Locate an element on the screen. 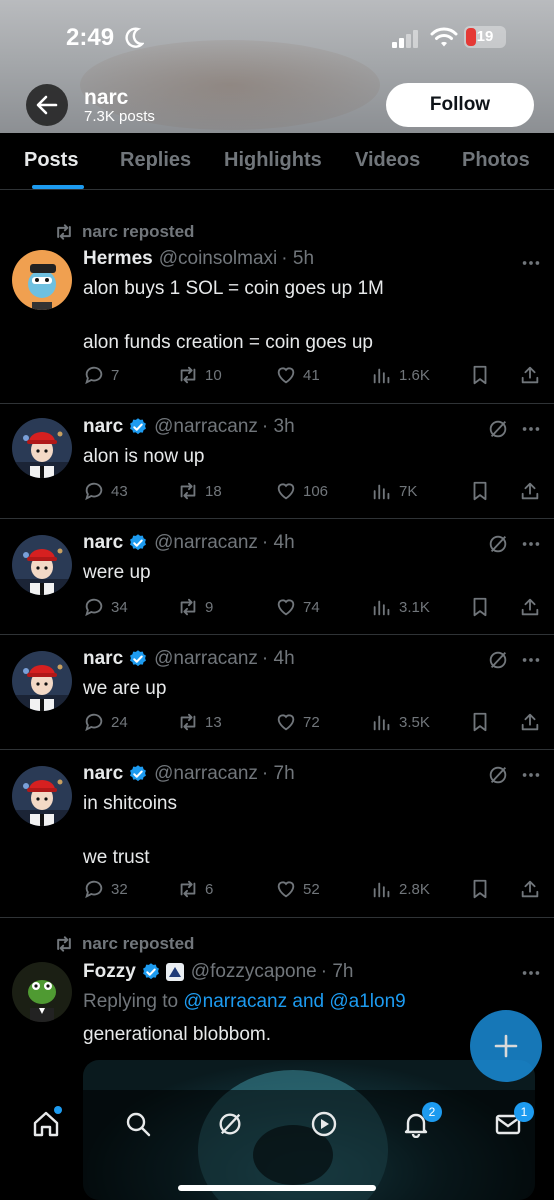 This screenshot has height=1200, width=554. bookmark-icon is located at coordinates (480, 375).